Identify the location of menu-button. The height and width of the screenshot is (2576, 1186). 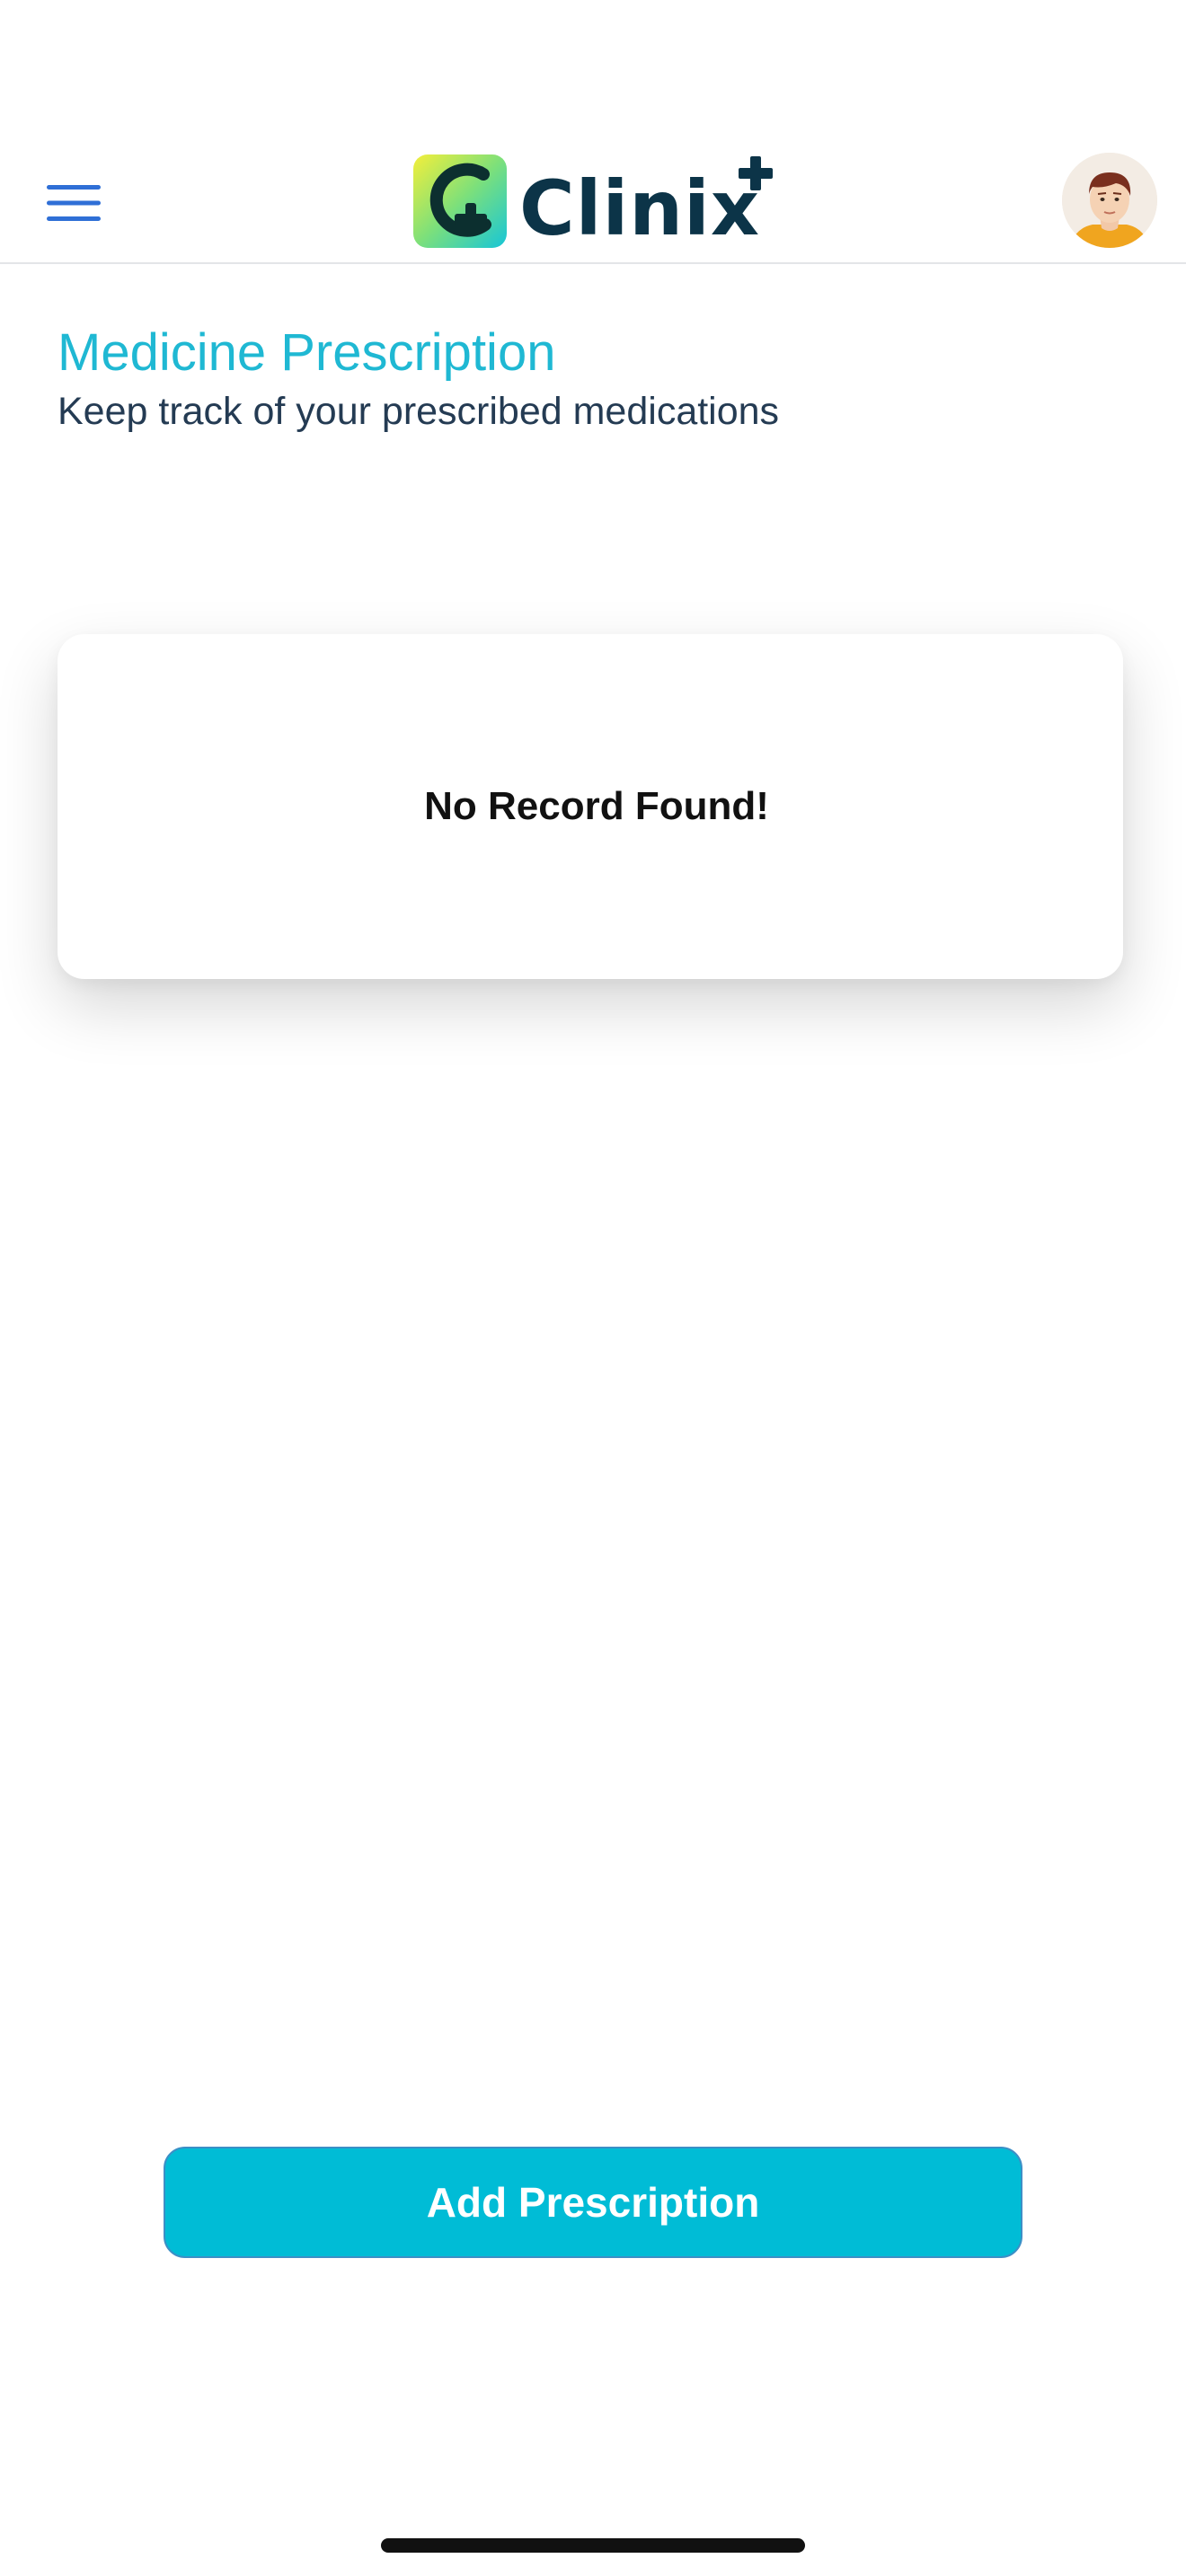
(74, 203).